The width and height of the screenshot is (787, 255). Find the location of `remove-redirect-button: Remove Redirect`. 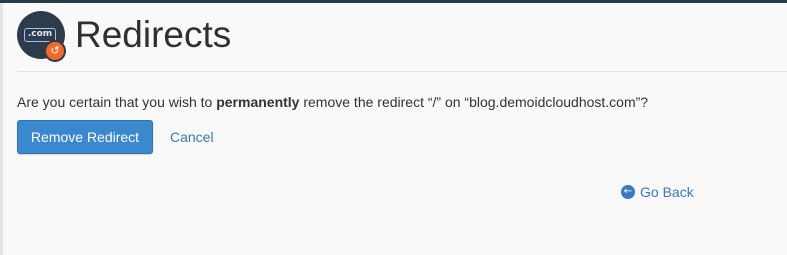

remove-redirect-button: Remove Redirect is located at coordinates (85, 137).